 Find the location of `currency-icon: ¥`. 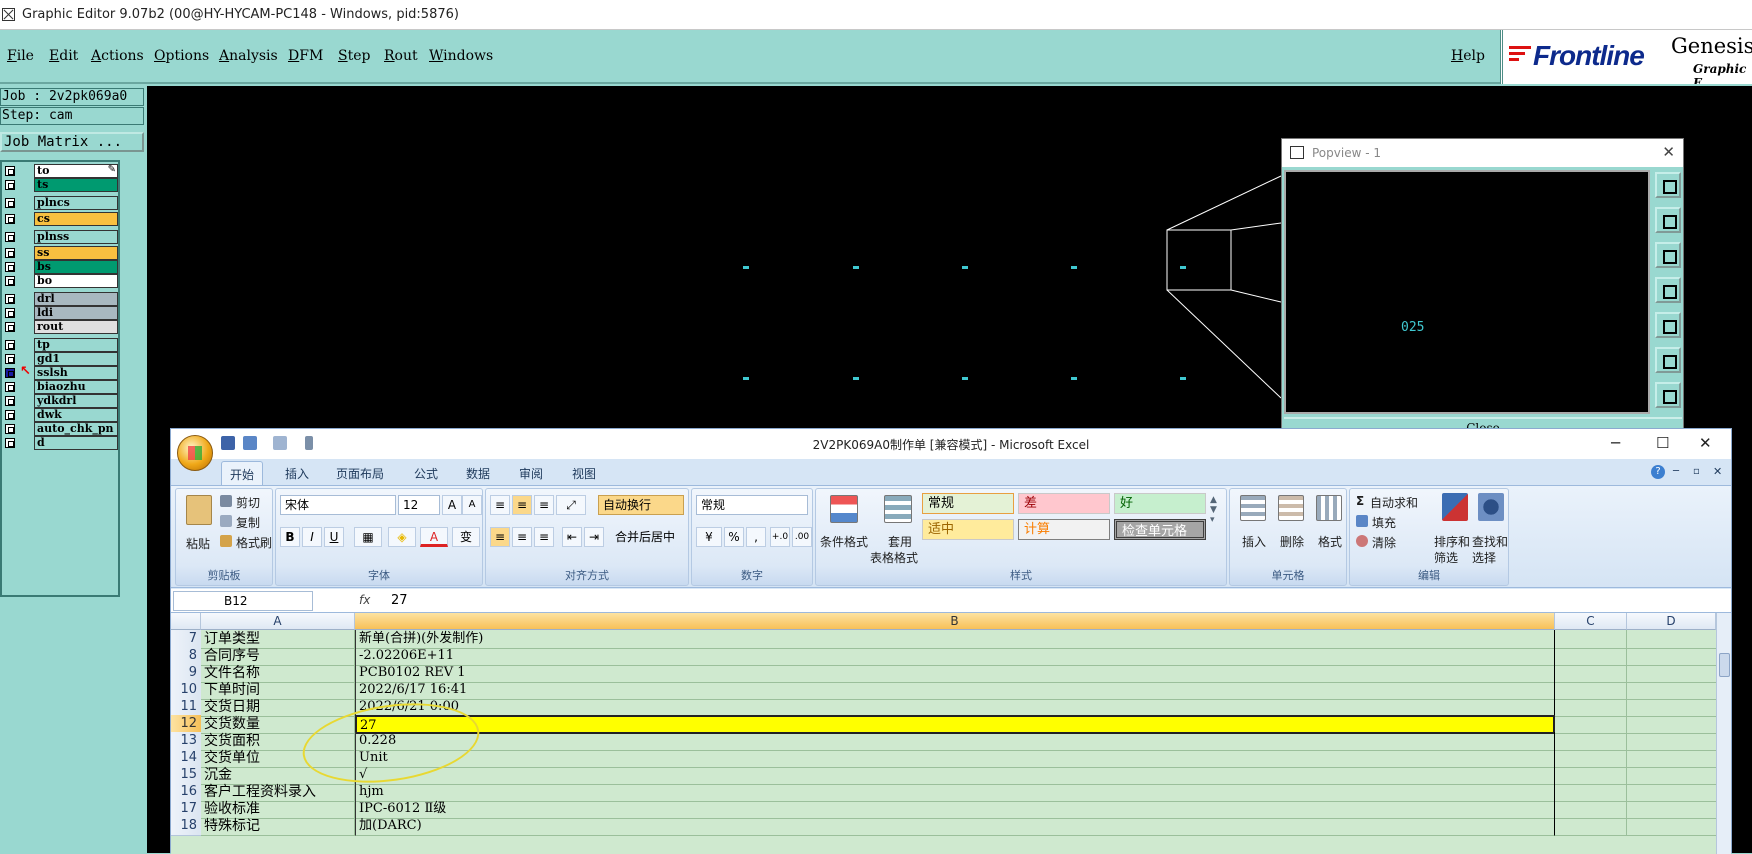

currency-icon: ¥ is located at coordinates (709, 537).